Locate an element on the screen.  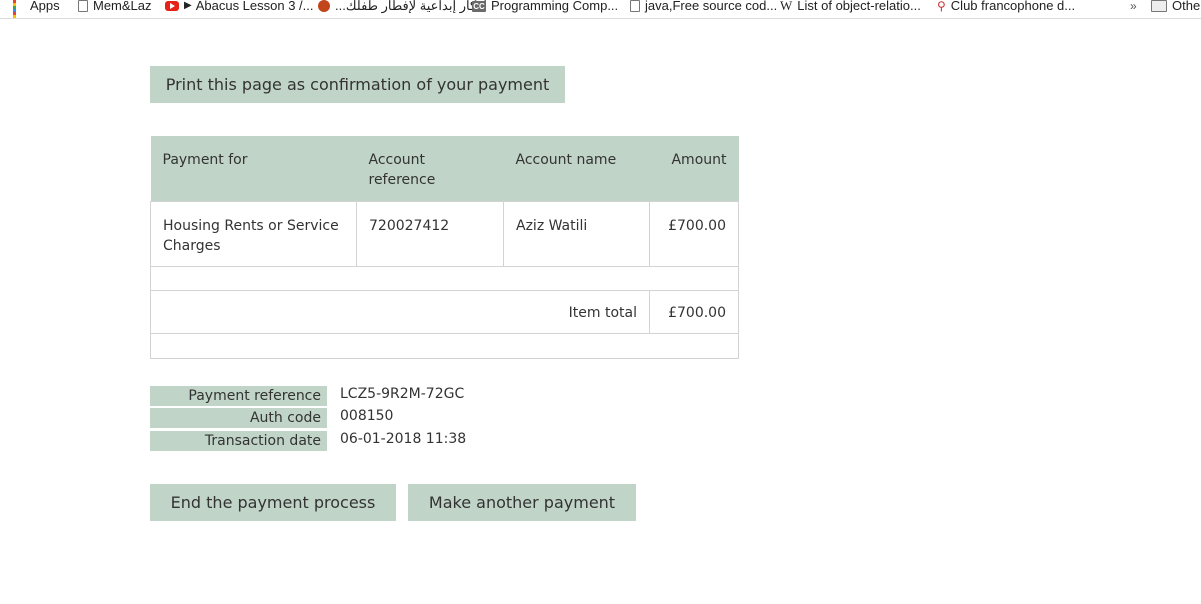
column-header-payment-for: Payment for is located at coordinates (253, 169).